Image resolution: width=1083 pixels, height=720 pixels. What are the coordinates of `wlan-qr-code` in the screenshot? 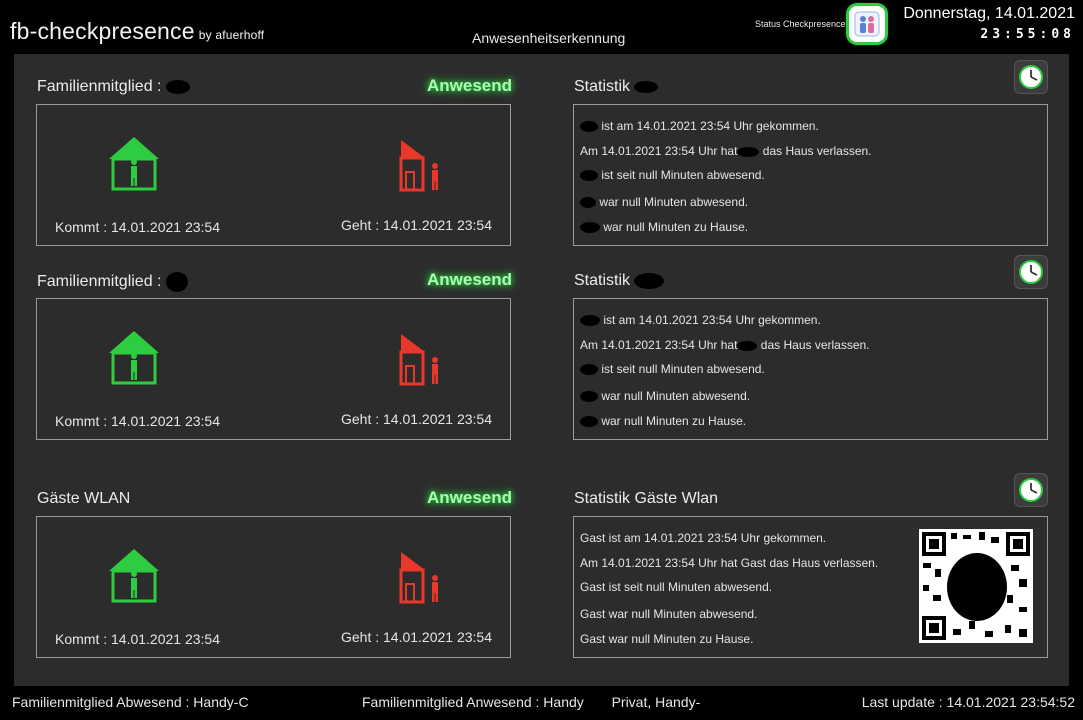 It's located at (976, 586).